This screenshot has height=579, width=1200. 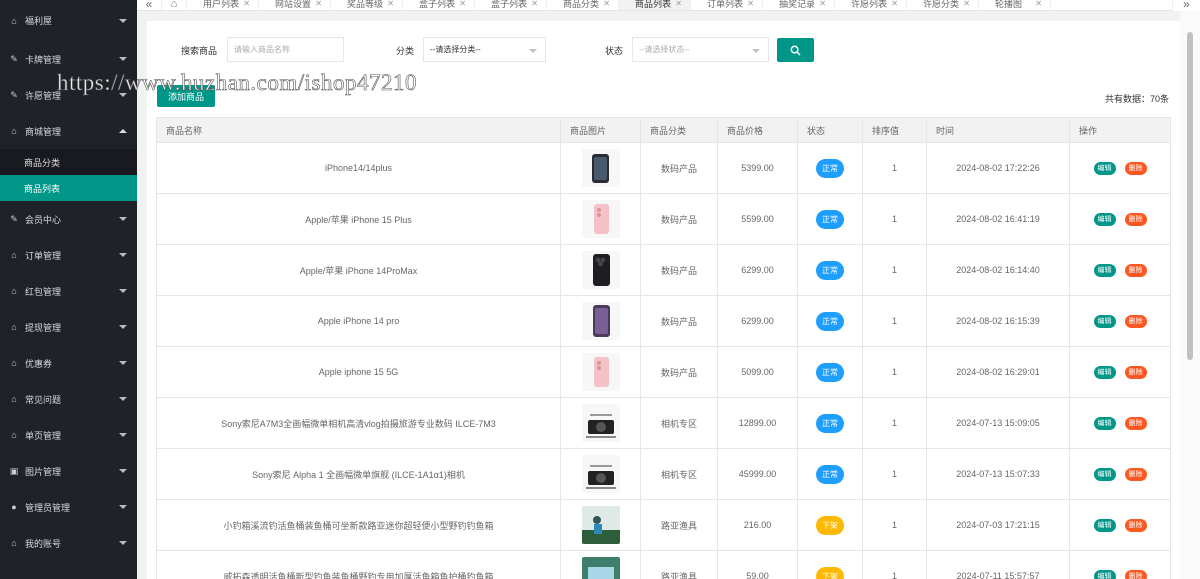 I want to click on product-search-input: 请输入商品名称, so click(x=285, y=49).